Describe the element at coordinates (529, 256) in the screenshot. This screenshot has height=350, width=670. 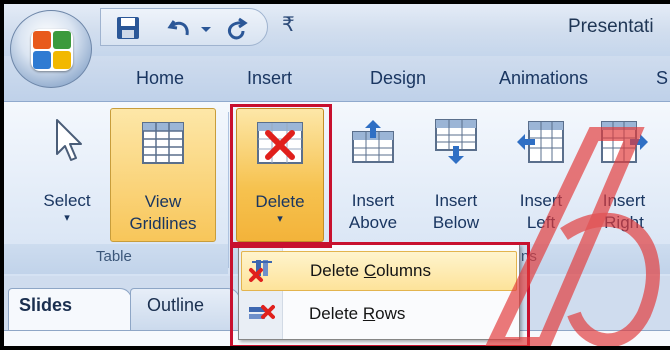
I see `group-label-rows-columns: ns` at that location.